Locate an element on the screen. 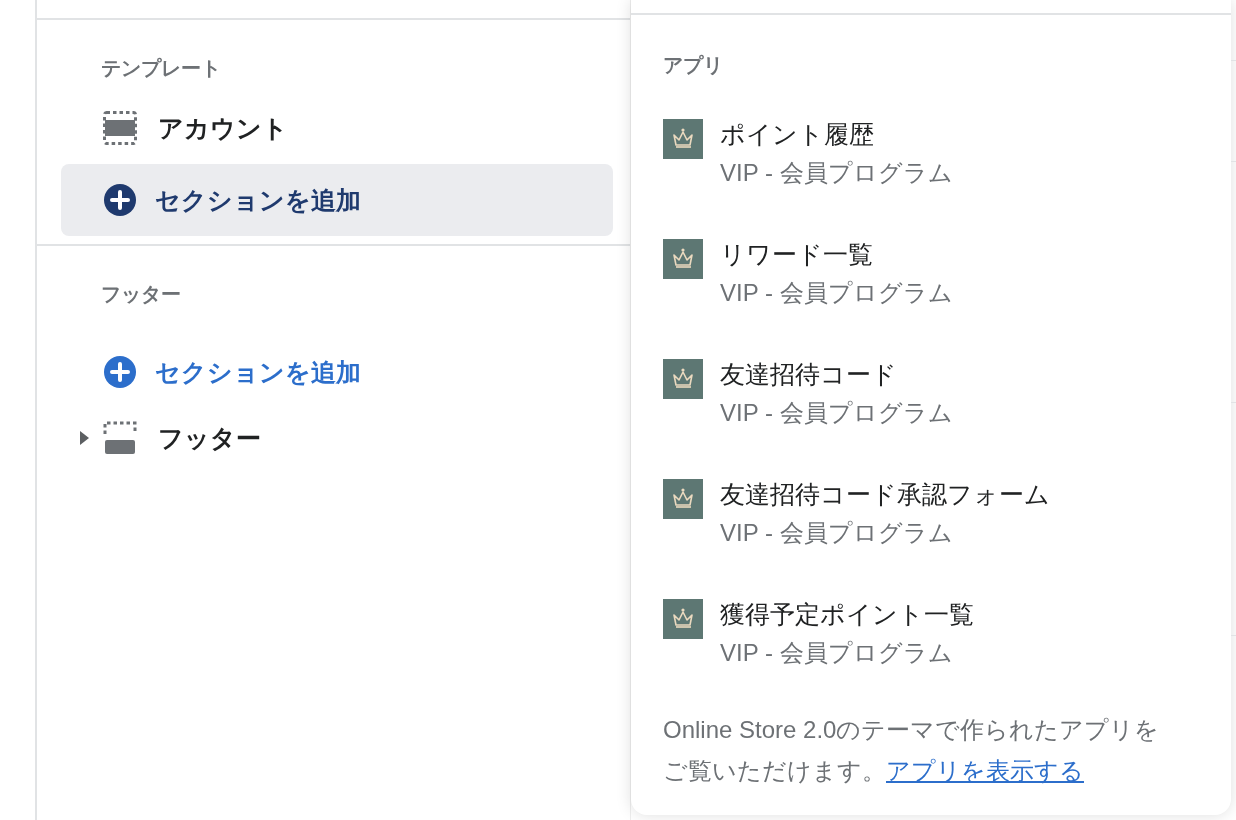 The width and height of the screenshot is (1236, 820). app-block-title: 獲得予定ポイント一覧 is located at coordinates (847, 614).